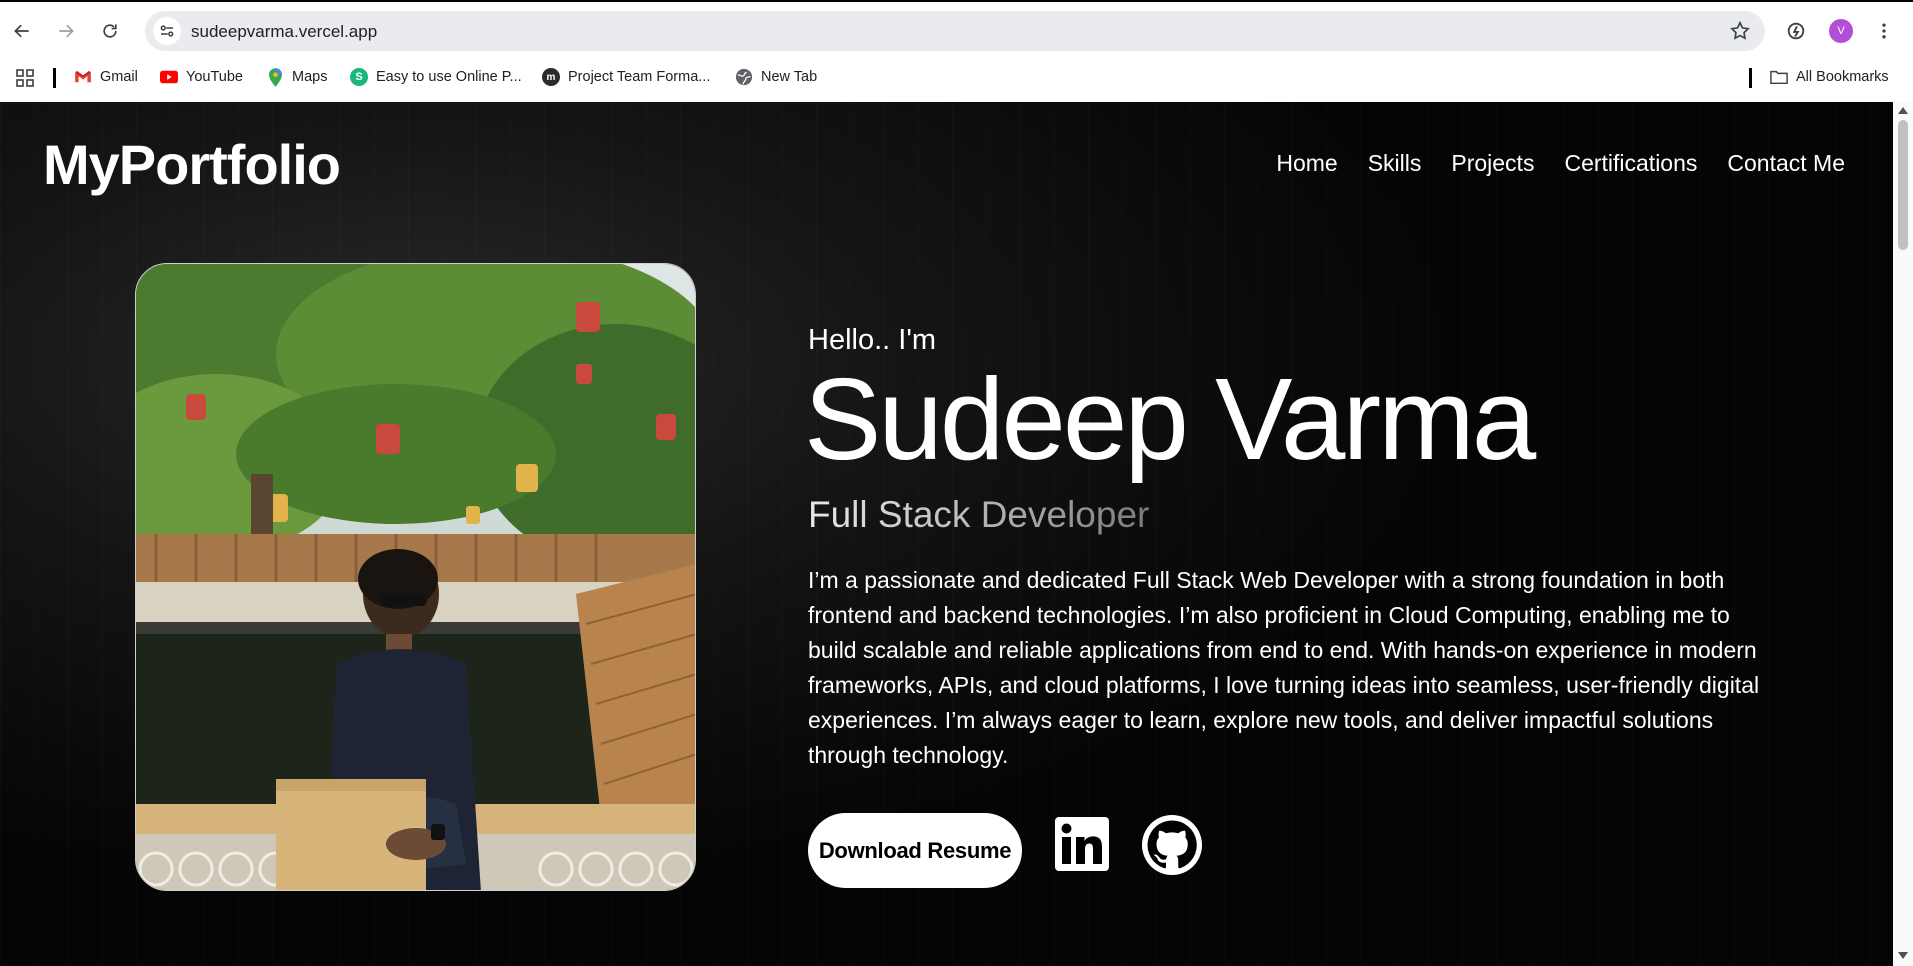 Image resolution: width=1913 pixels, height=966 pixels. What do you see at coordinates (1306, 163) in the screenshot?
I see `nav-home: Home` at bounding box center [1306, 163].